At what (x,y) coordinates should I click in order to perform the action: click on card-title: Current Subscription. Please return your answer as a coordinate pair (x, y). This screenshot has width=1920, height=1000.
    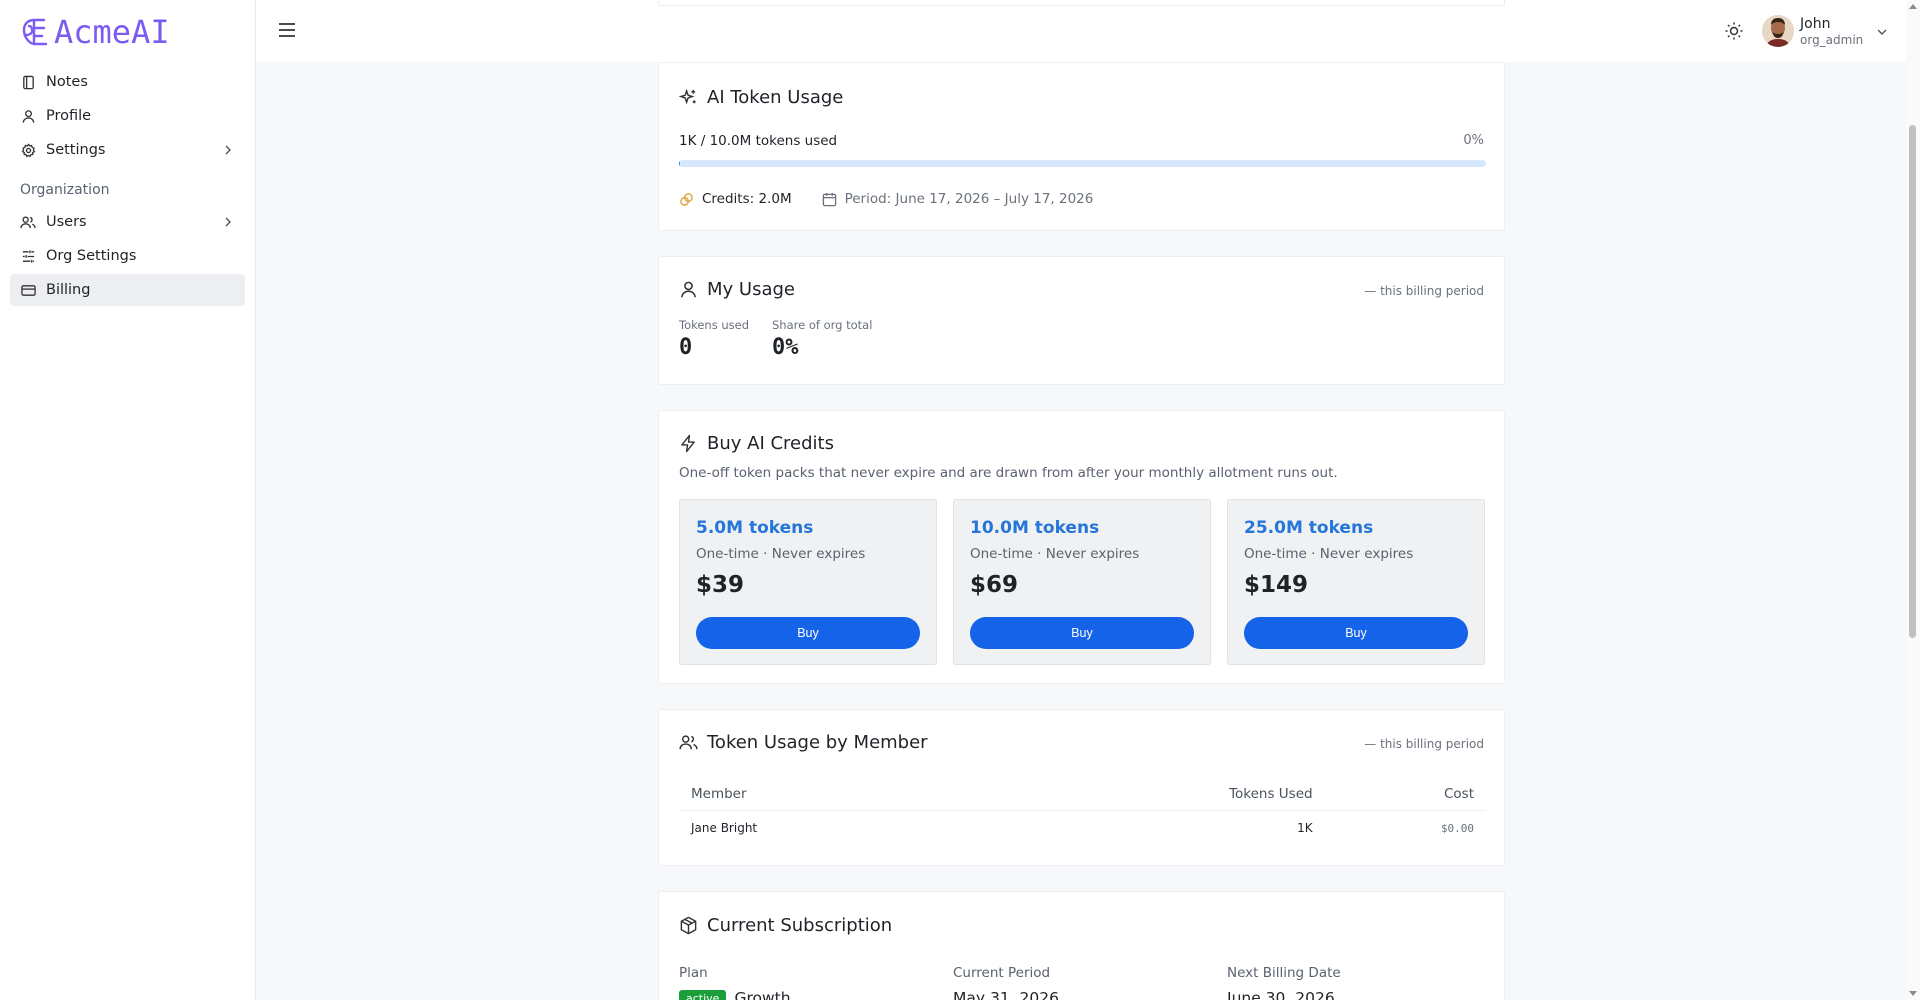
    Looking at the image, I should click on (785, 925).